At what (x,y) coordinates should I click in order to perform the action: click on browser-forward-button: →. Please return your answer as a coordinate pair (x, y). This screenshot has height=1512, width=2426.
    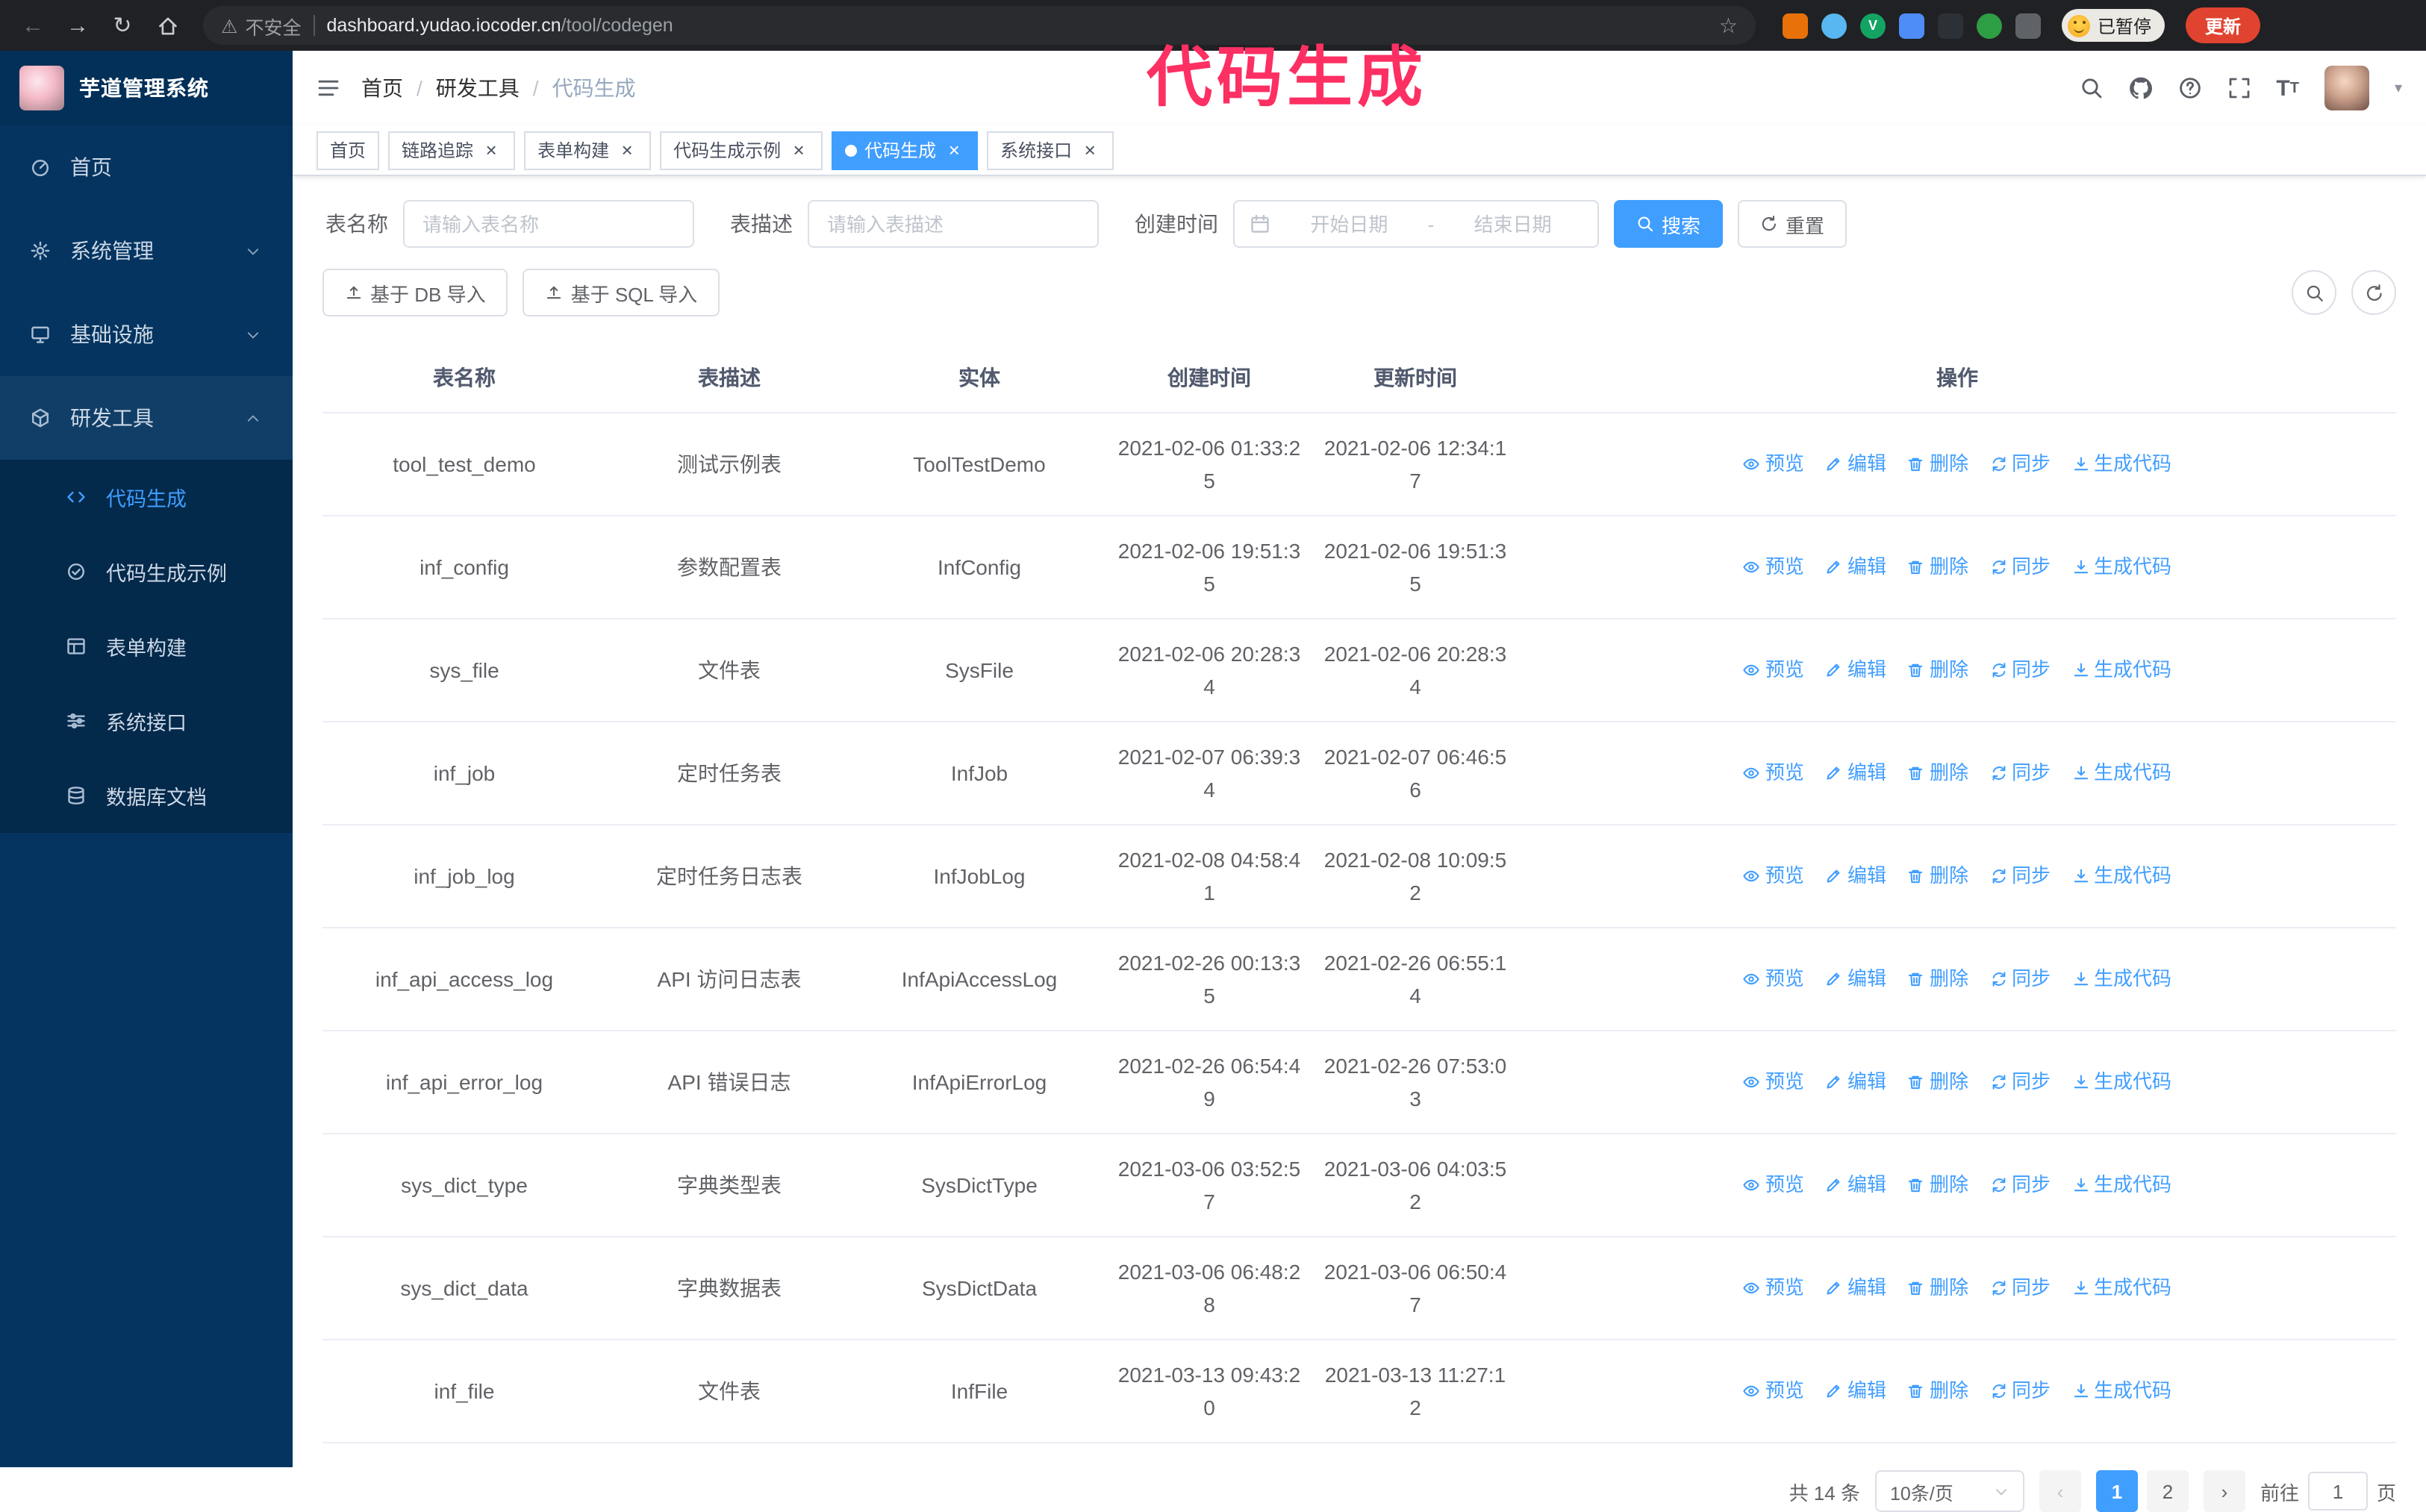
    Looking at the image, I should click on (78, 25).